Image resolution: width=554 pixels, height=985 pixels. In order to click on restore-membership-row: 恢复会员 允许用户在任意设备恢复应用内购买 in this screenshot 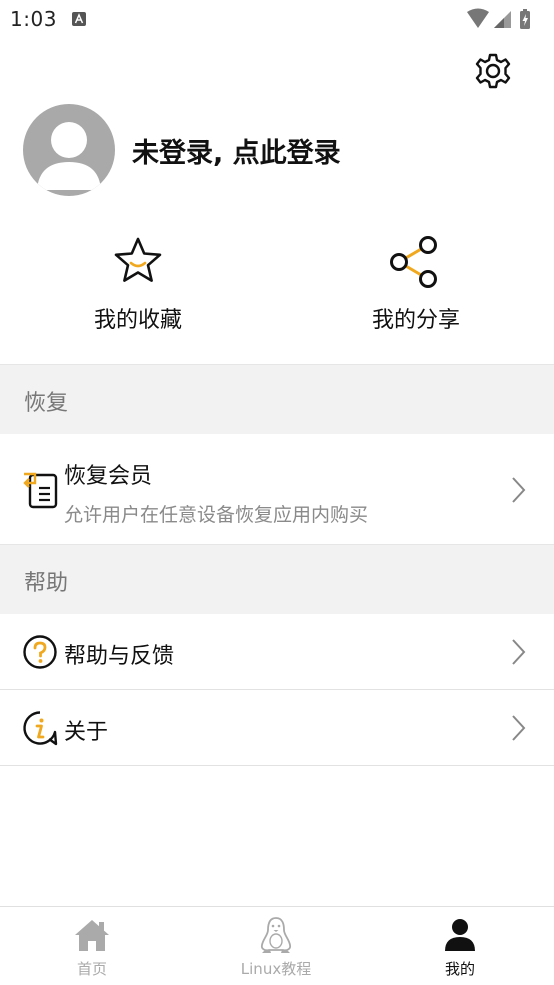, I will do `click(277, 489)`.